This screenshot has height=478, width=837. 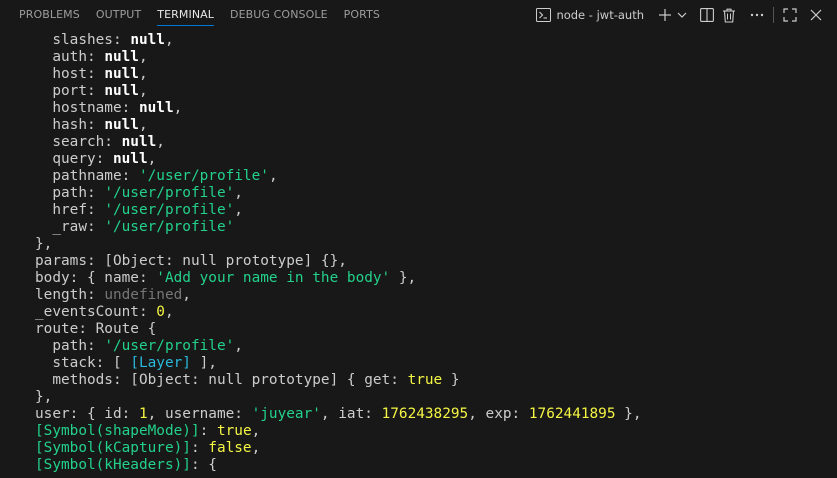 What do you see at coordinates (498, 414) in the screenshot?
I see `terminal-token: , exp:` at bounding box center [498, 414].